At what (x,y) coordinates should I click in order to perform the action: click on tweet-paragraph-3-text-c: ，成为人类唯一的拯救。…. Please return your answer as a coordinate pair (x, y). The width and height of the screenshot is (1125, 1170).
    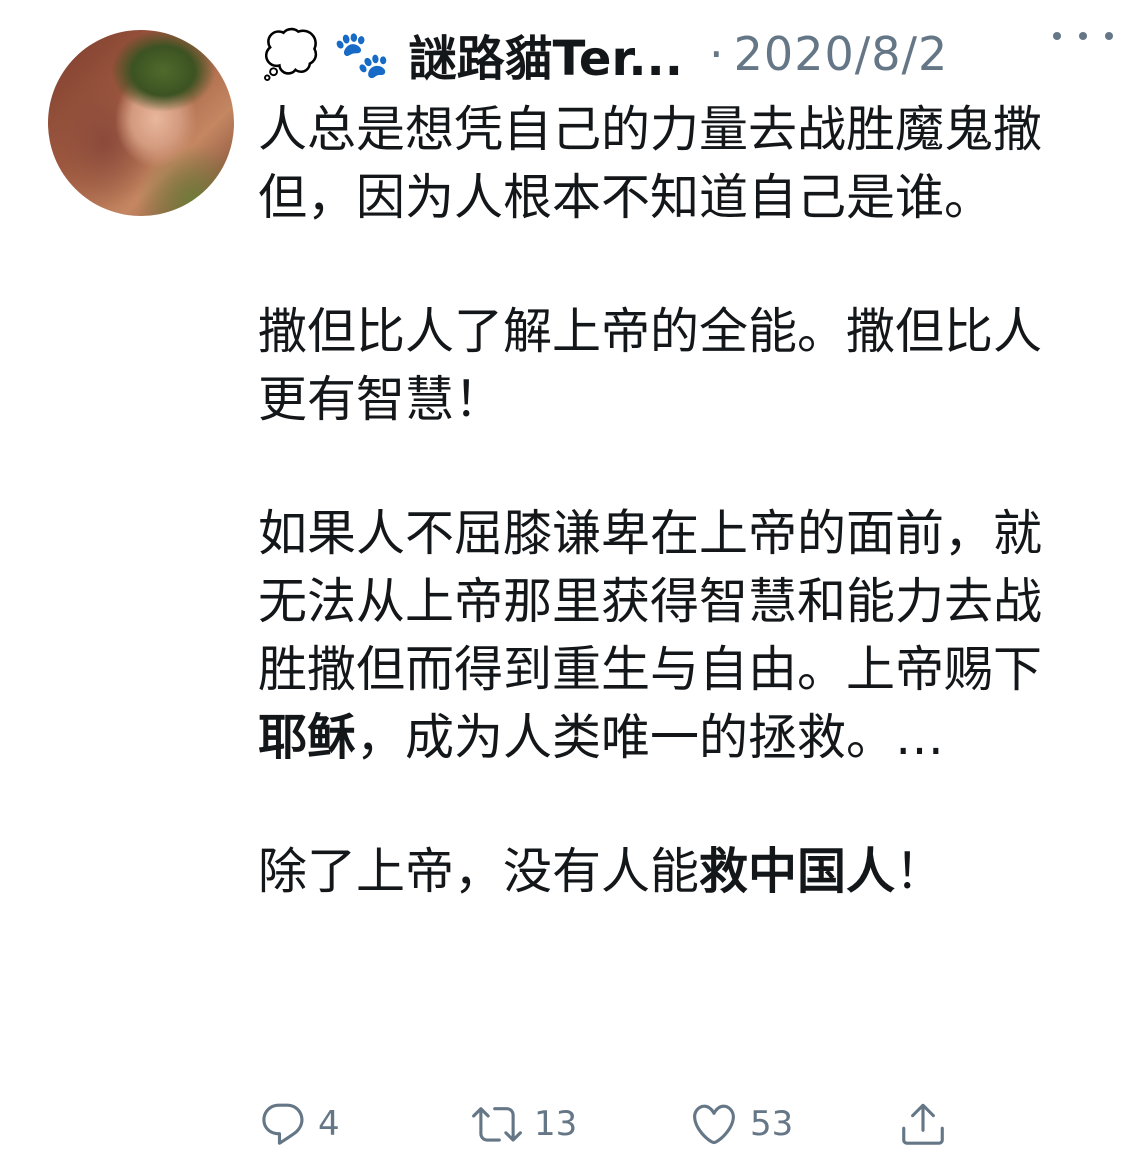
    Looking at the image, I should click on (650, 737).